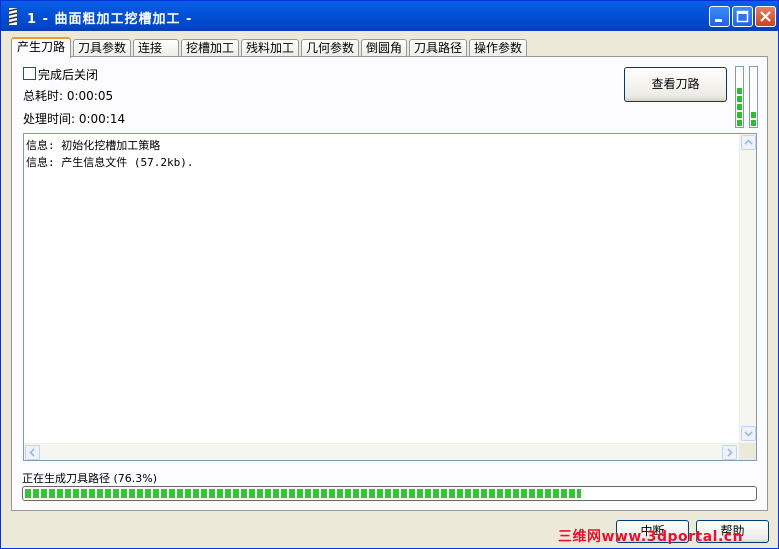  I want to click on level-meter-right, so click(753, 97).